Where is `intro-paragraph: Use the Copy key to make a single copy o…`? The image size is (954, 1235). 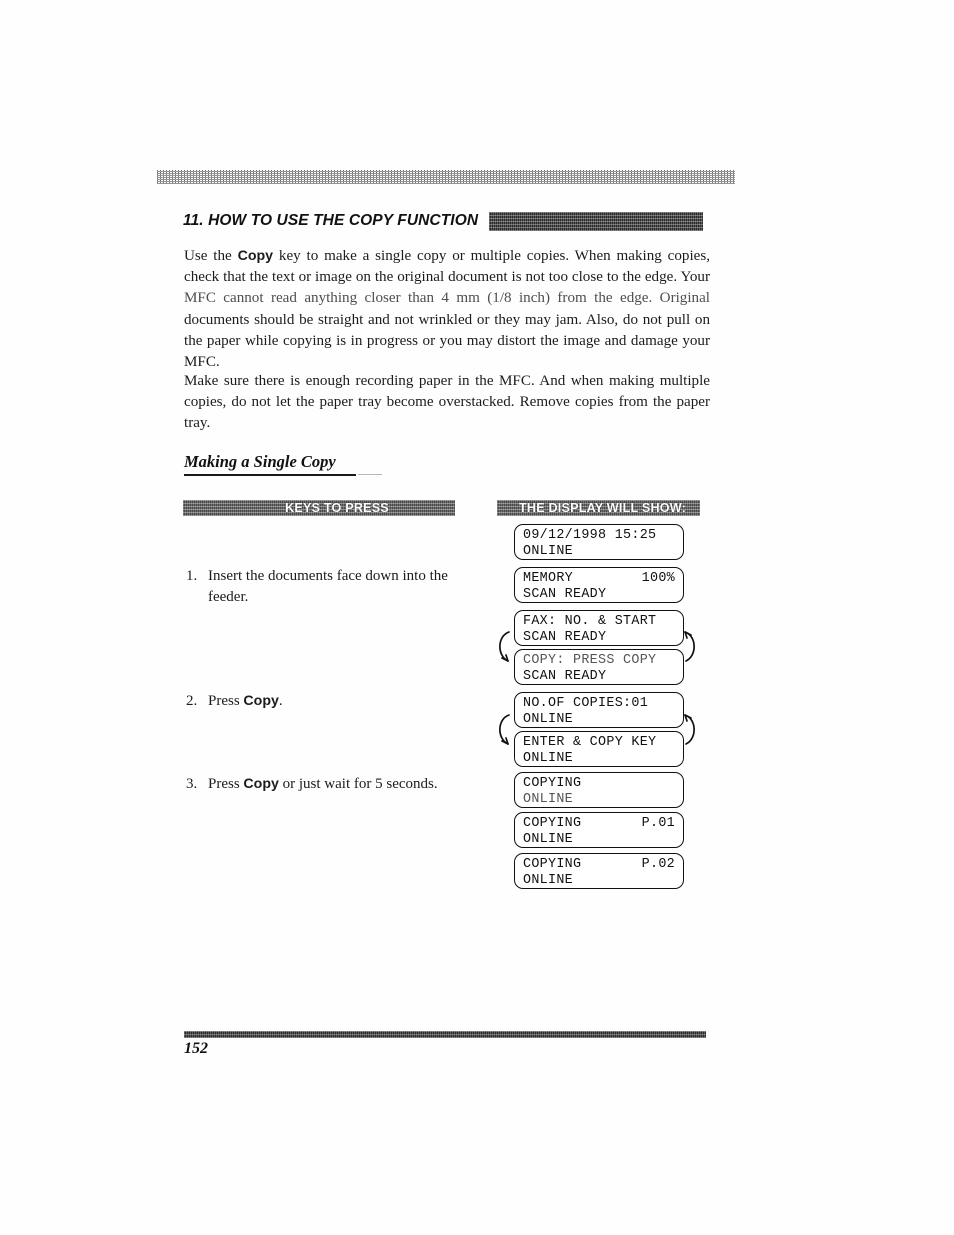 intro-paragraph: Use the Copy key to make a single copy o… is located at coordinates (447, 309).